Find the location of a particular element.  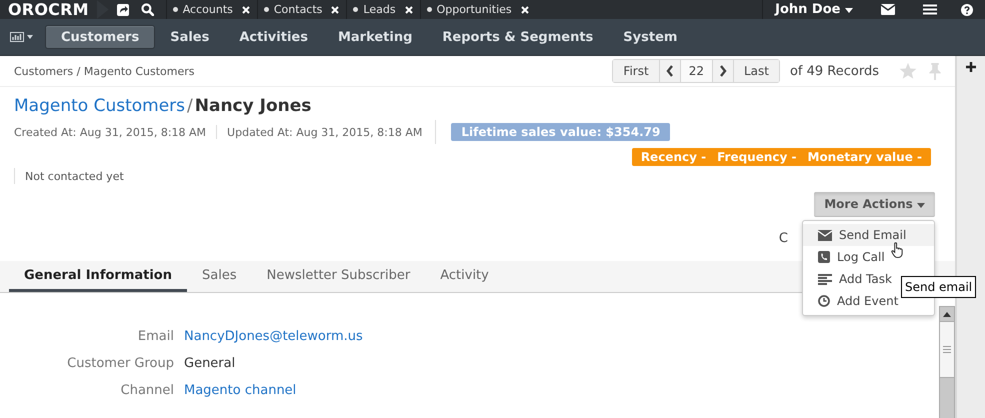

last-button: Last is located at coordinates (755, 71).